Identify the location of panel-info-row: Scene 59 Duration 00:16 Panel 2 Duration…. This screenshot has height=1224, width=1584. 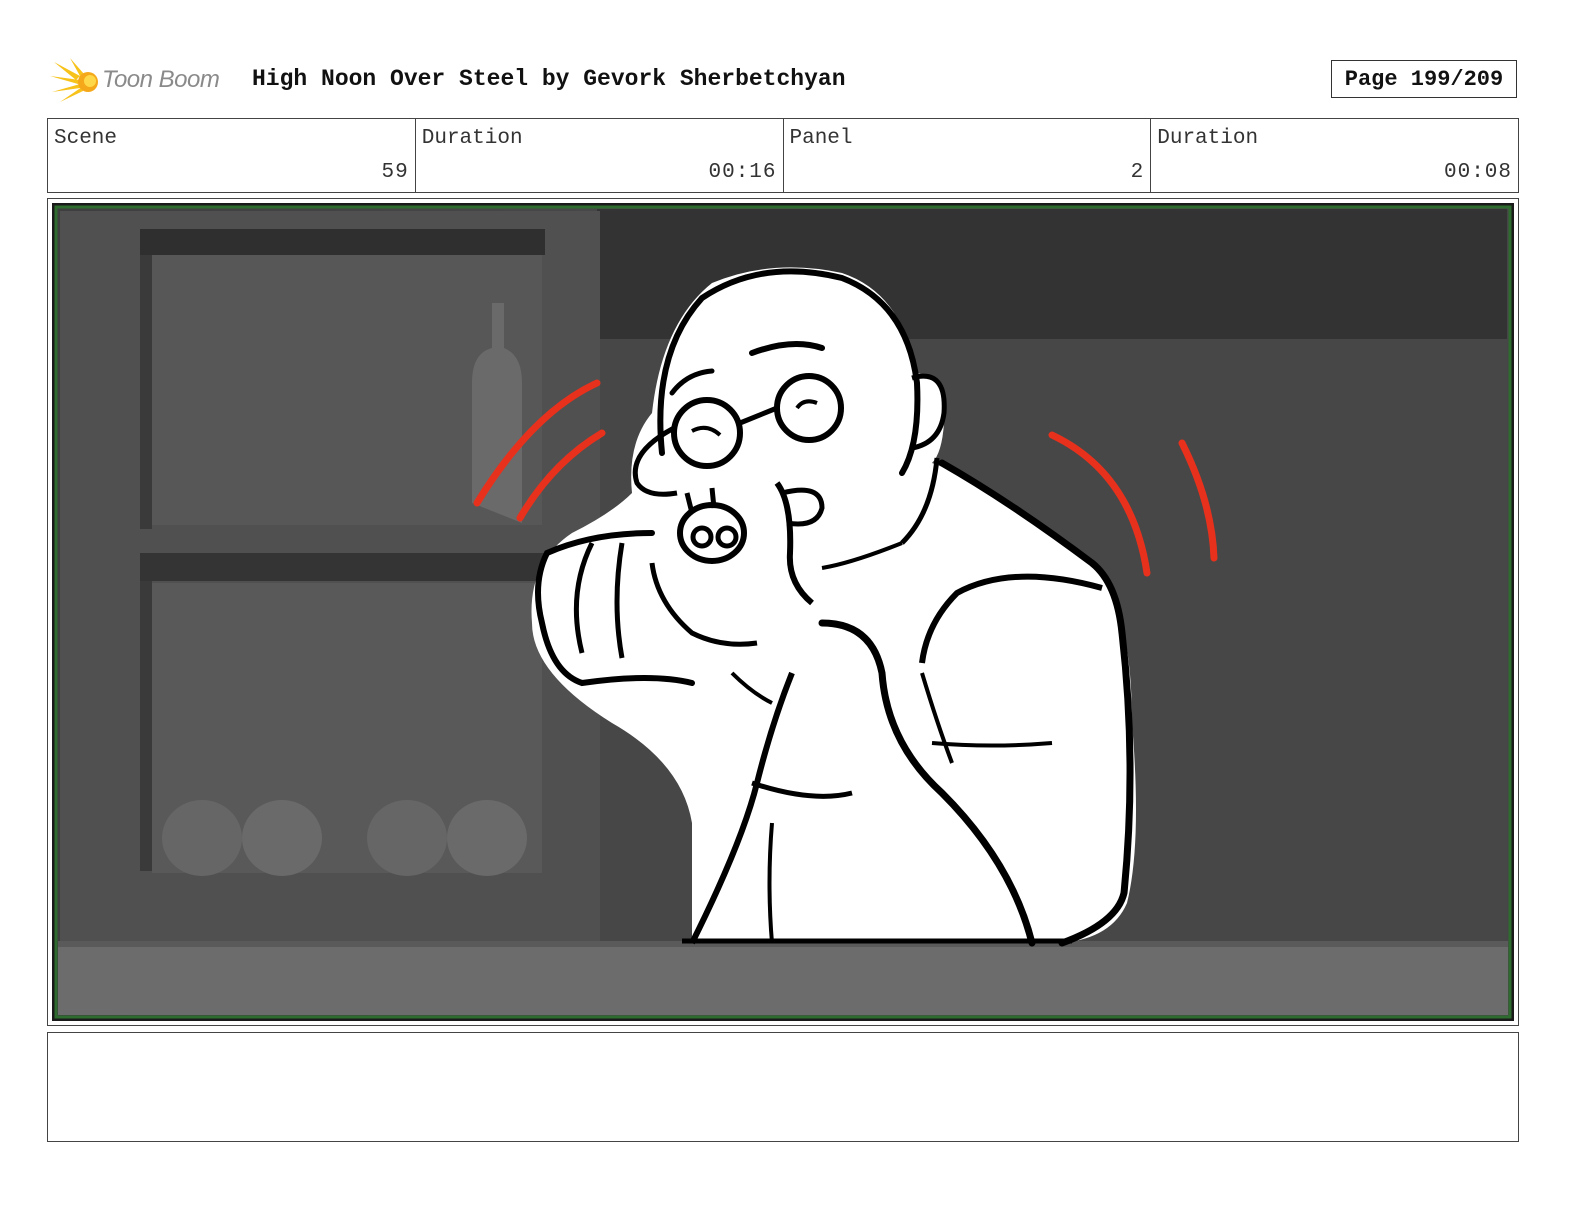
(783, 155).